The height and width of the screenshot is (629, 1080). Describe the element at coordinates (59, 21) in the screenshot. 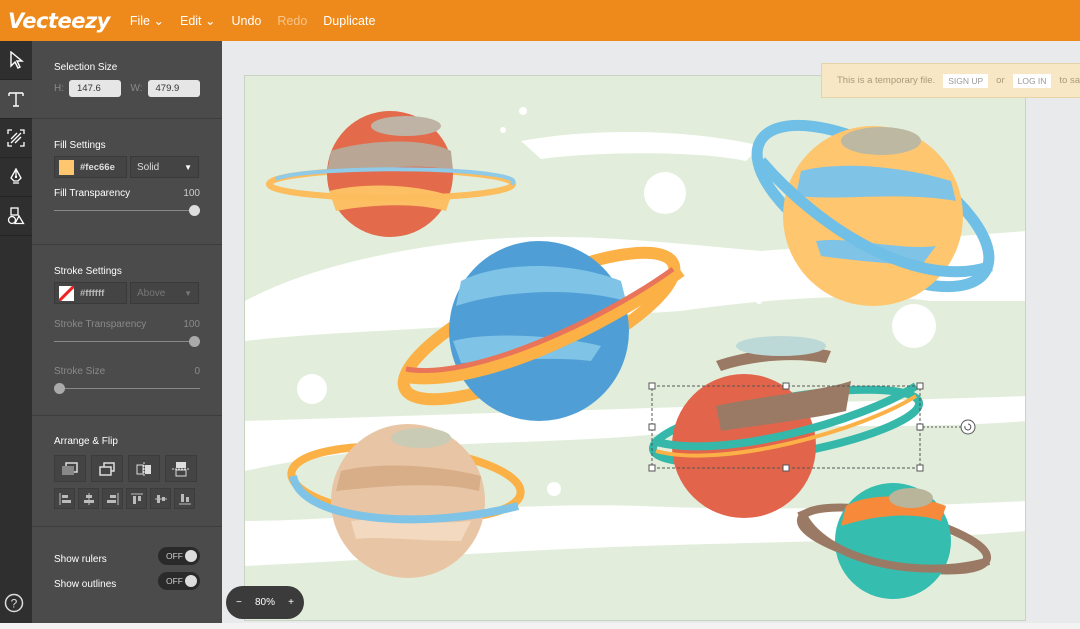

I see `vecteezy-logo: Vecteezy` at that location.